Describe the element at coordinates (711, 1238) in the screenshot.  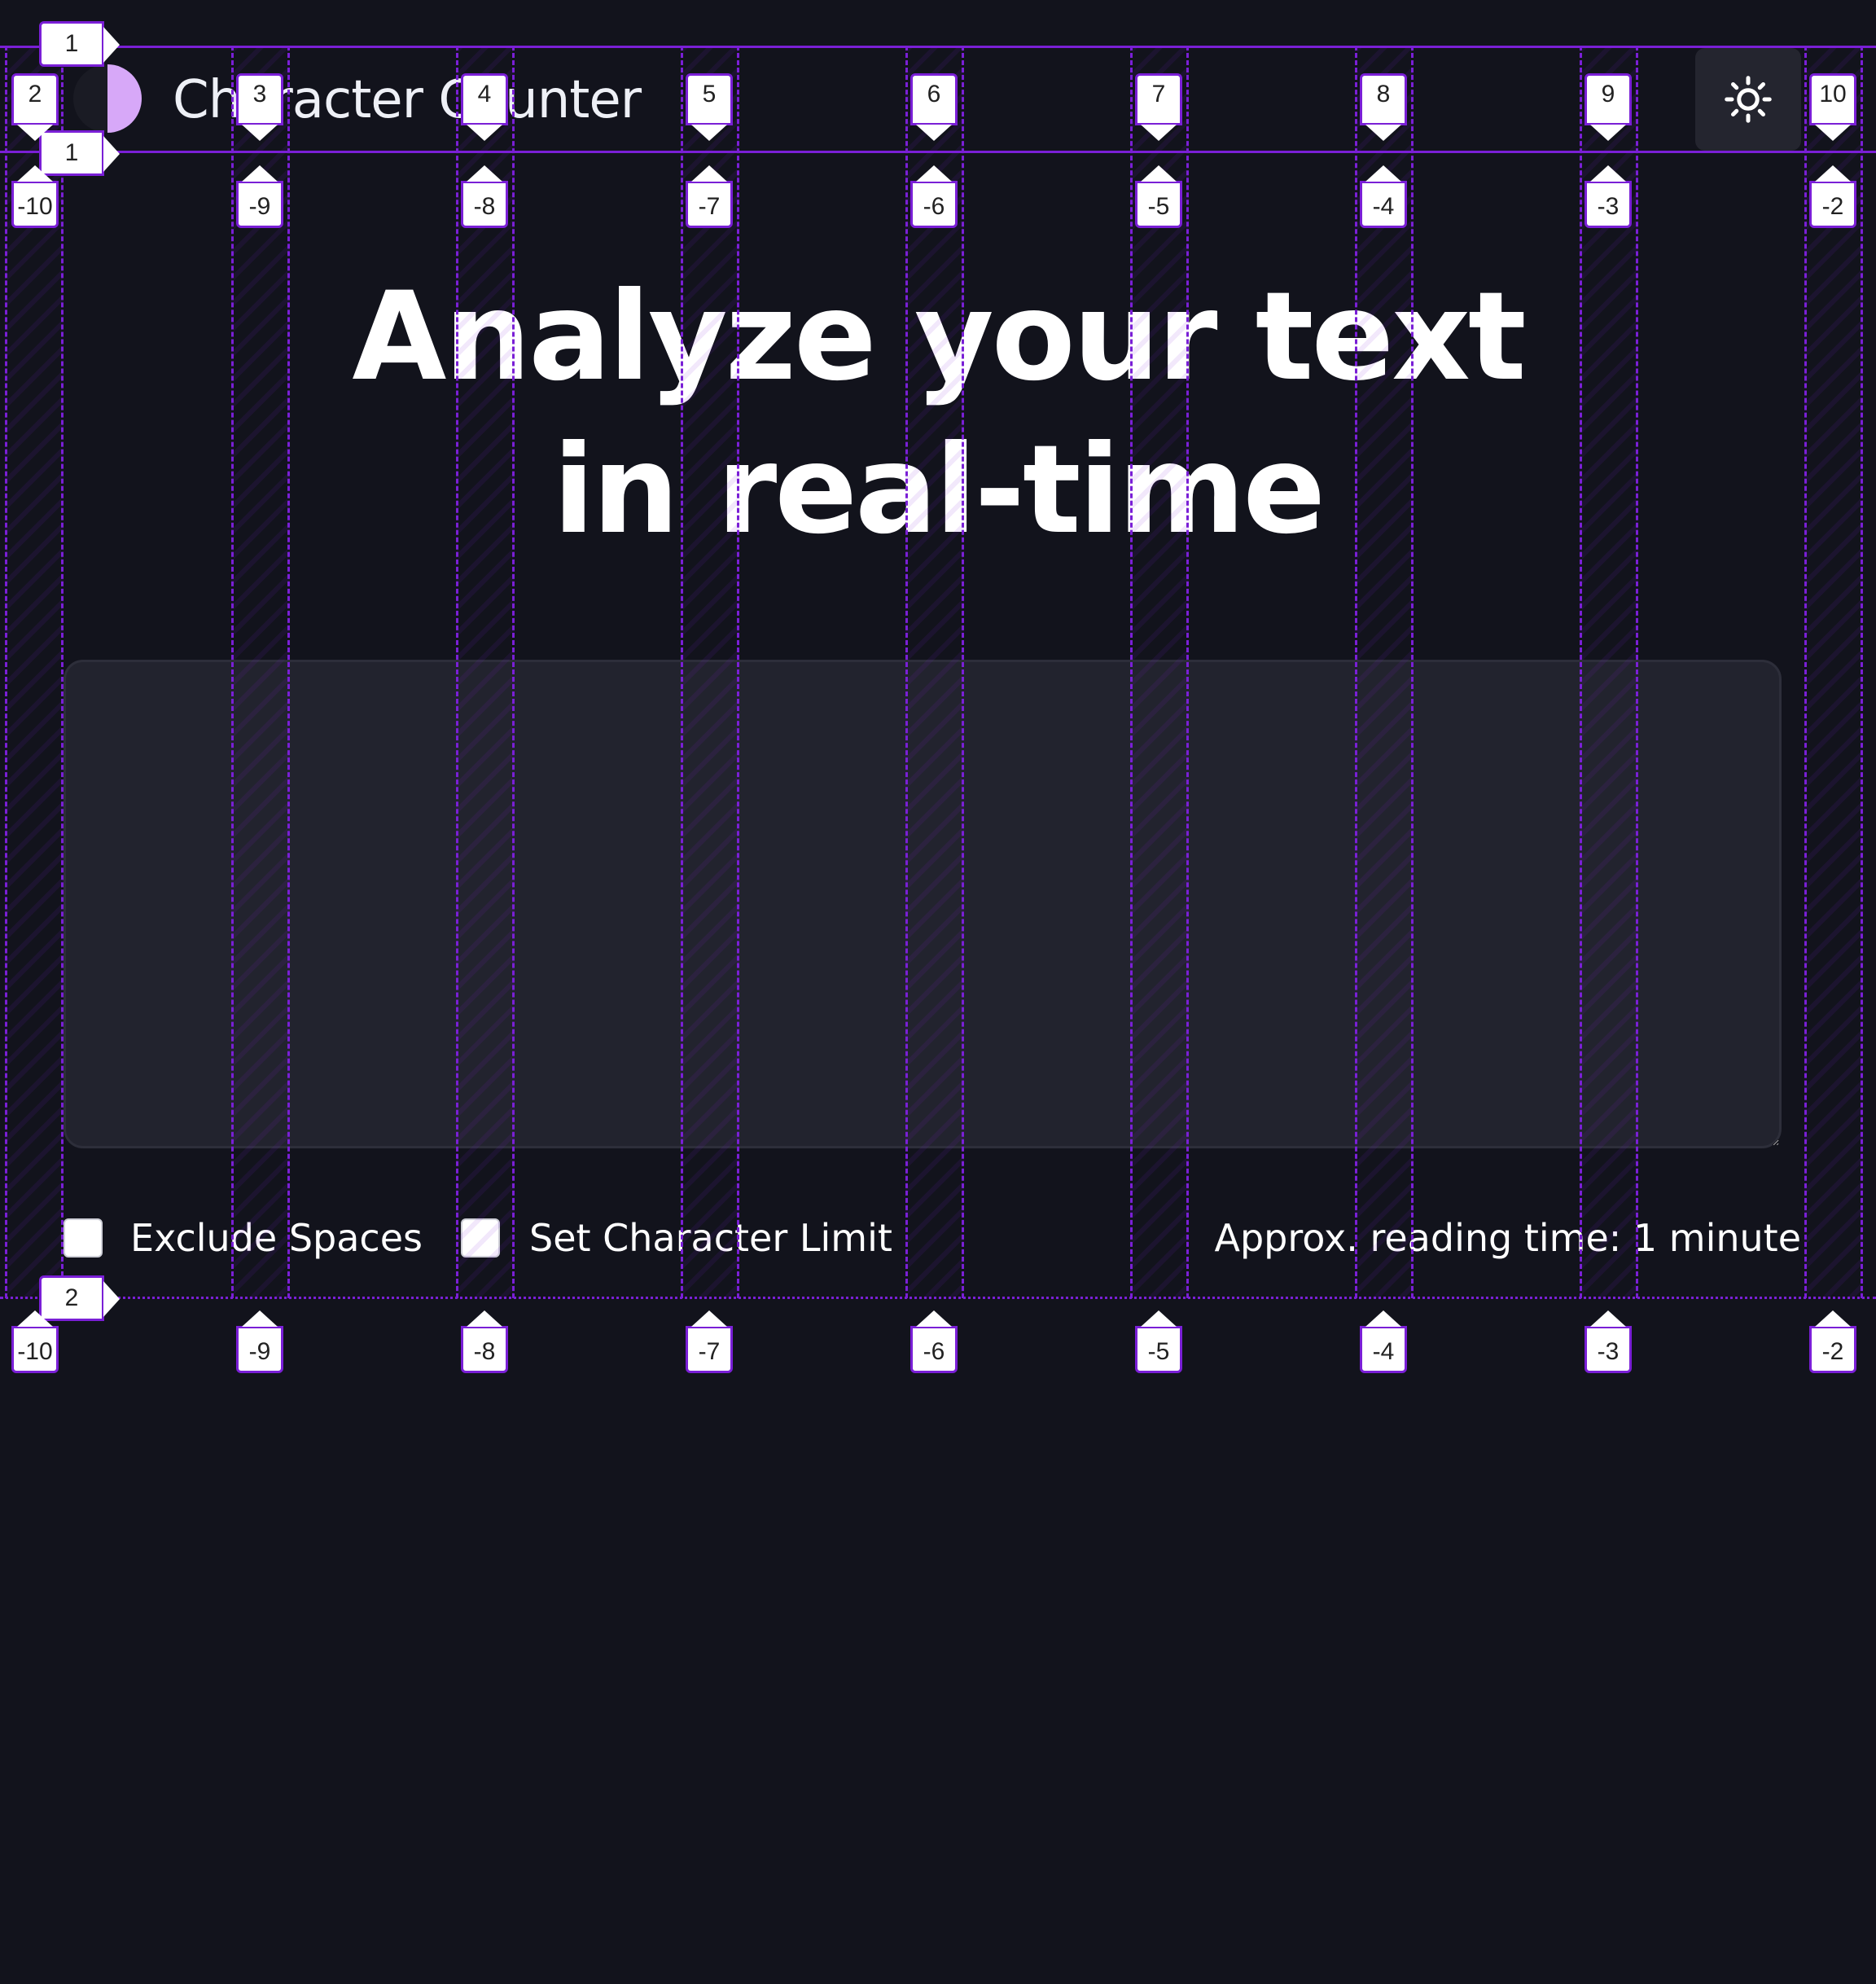
I see `char-limit-label: Set Character Limit` at that location.